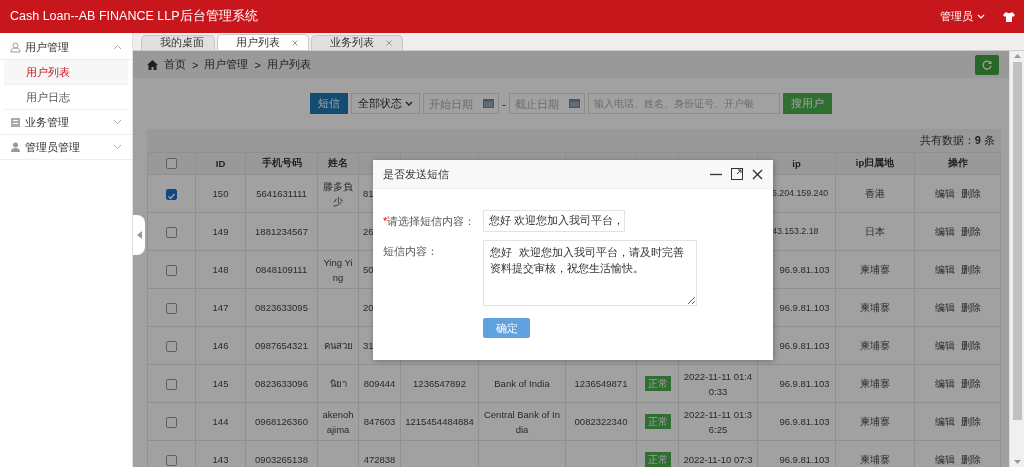  Describe the element at coordinates (379, 383) in the screenshot. I see `table-cell: 809444` at that location.